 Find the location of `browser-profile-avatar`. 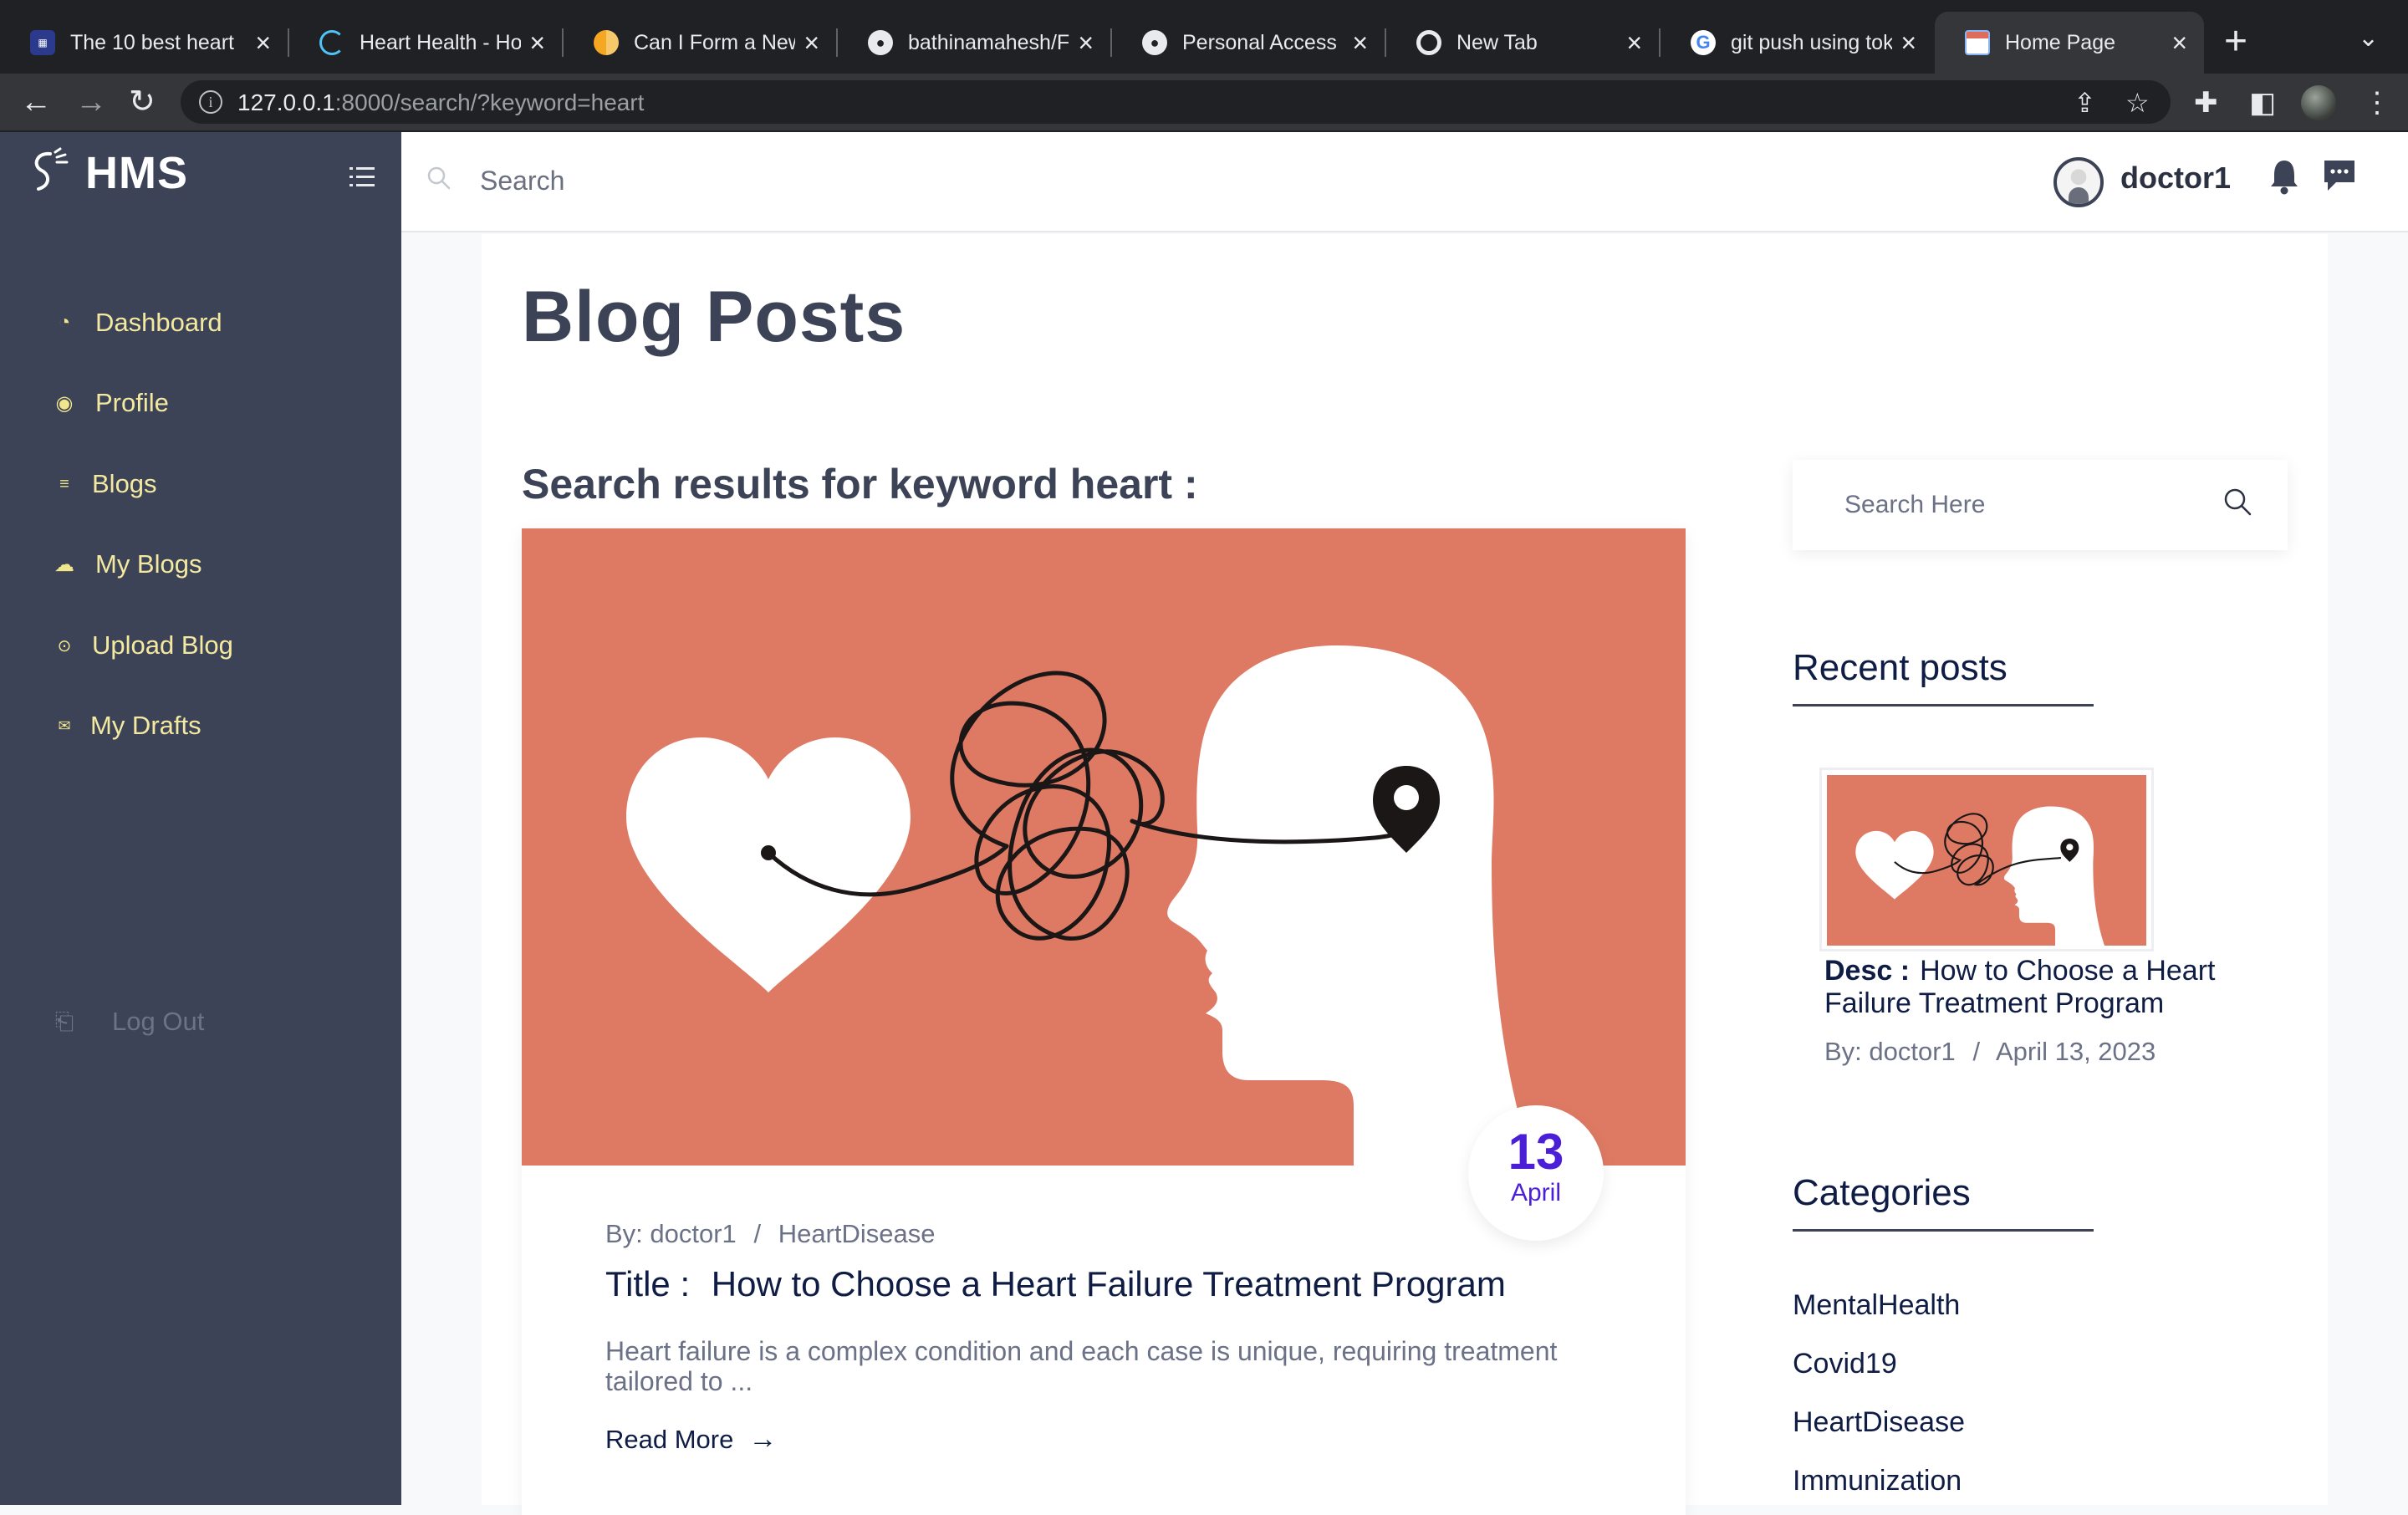

browser-profile-avatar is located at coordinates (2319, 102).